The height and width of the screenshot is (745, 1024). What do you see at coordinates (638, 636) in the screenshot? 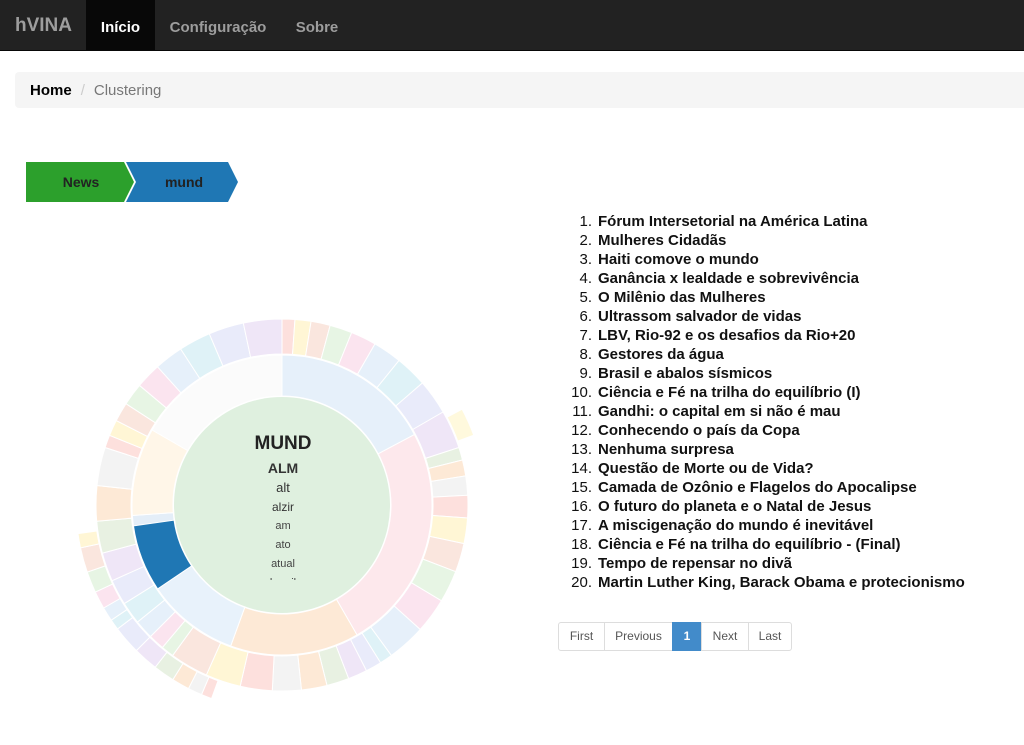
I see `pagination-previous-button: Previous` at bounding box center [638, 636].